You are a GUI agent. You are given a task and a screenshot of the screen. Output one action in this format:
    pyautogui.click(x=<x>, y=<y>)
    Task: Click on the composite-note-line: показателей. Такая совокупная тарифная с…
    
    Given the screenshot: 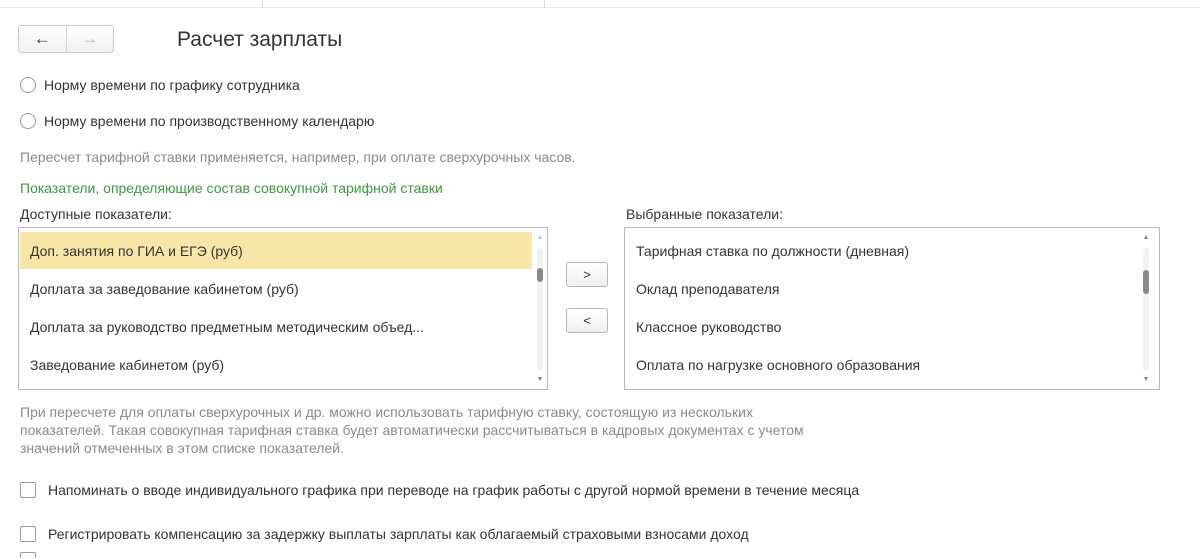 What is the action you would take?
    pyautogui.click(x=412, y=430)
    